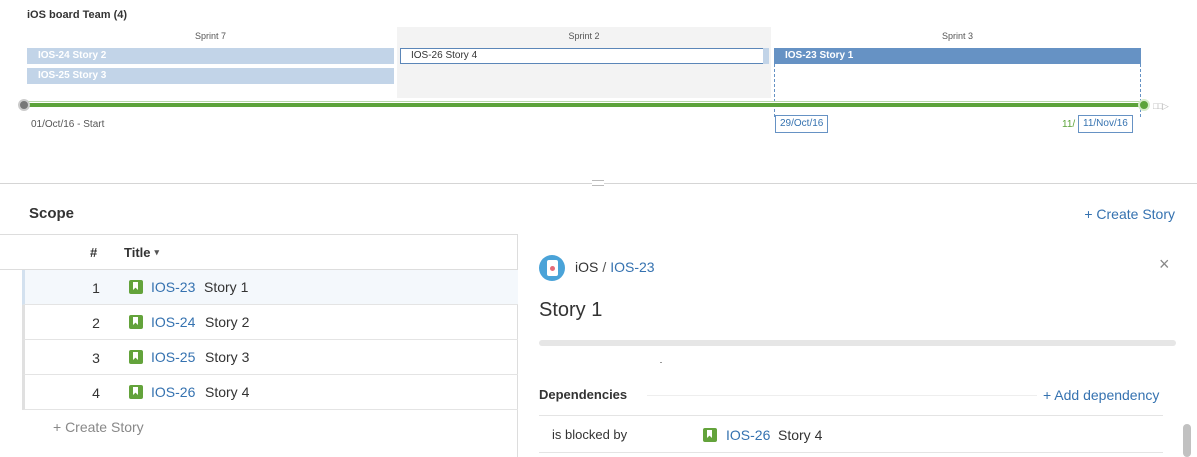  What do you see at coordinates (96, 358) in the screenshot?
I see `row-number: 3` at bounding box center [96, 358].